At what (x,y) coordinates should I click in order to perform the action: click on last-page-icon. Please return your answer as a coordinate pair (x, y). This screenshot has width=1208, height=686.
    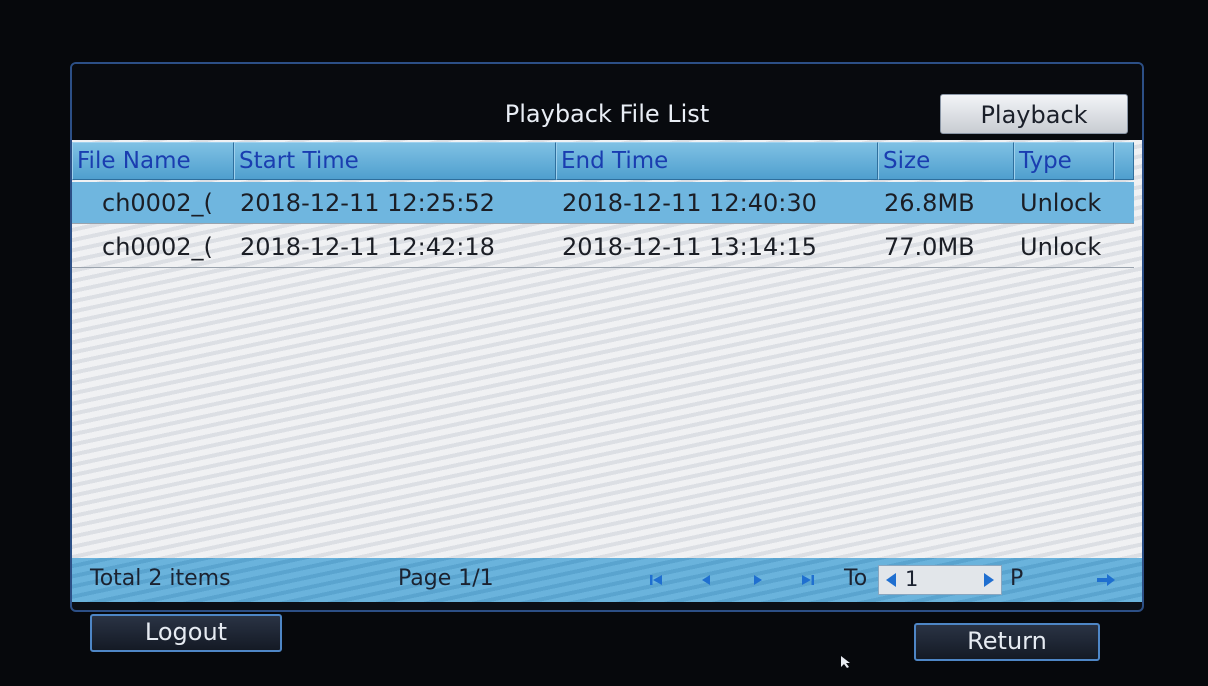
    Looking at the image, I should click on (808, 580).